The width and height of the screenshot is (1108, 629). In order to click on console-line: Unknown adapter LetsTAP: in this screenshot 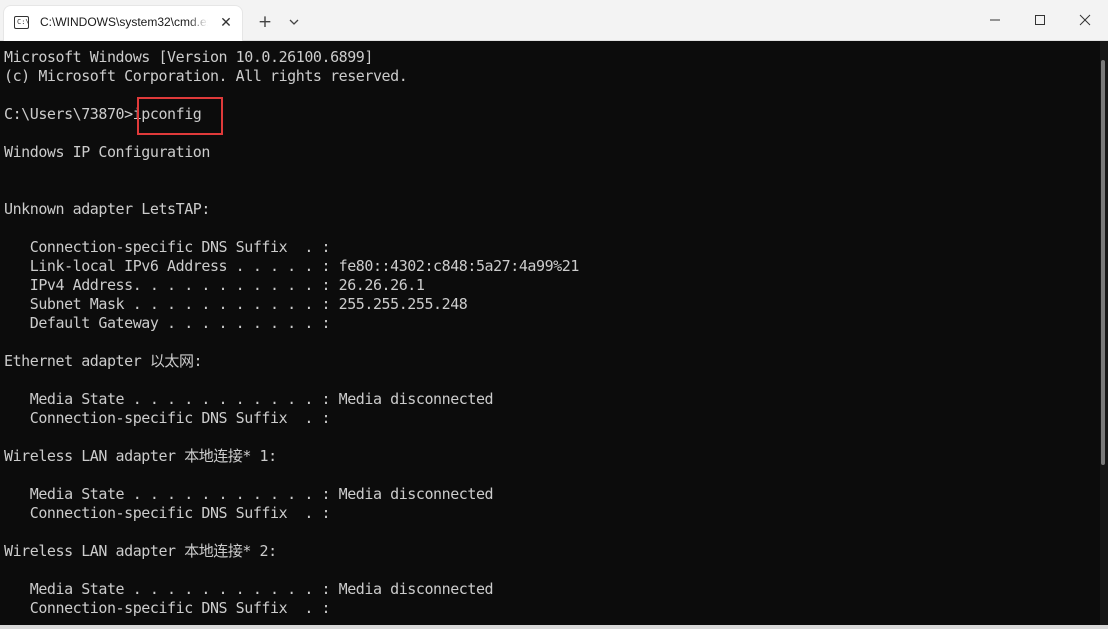, I will do `click(107, 209)`.